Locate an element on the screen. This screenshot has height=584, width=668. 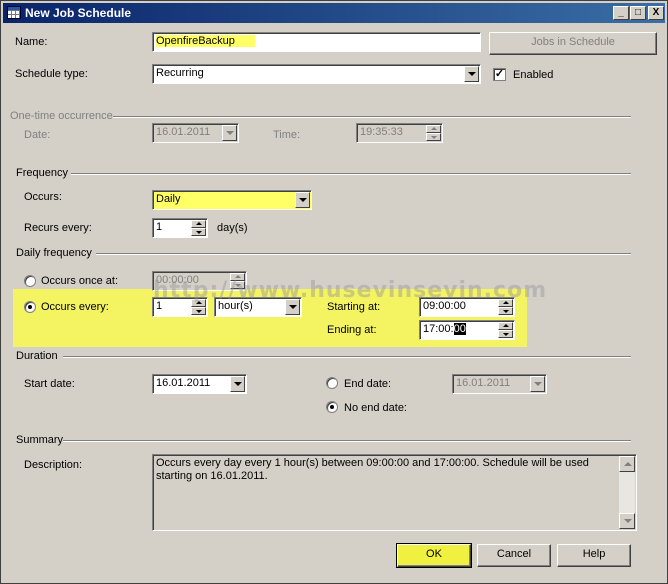
ending-spinner is located at coordinates (505, 330).